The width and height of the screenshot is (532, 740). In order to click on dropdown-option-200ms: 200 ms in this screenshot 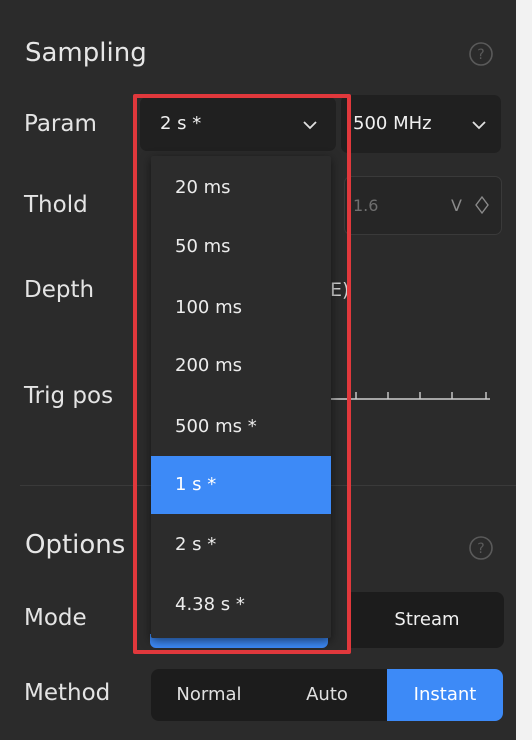, I will do `click(241, 366)`.